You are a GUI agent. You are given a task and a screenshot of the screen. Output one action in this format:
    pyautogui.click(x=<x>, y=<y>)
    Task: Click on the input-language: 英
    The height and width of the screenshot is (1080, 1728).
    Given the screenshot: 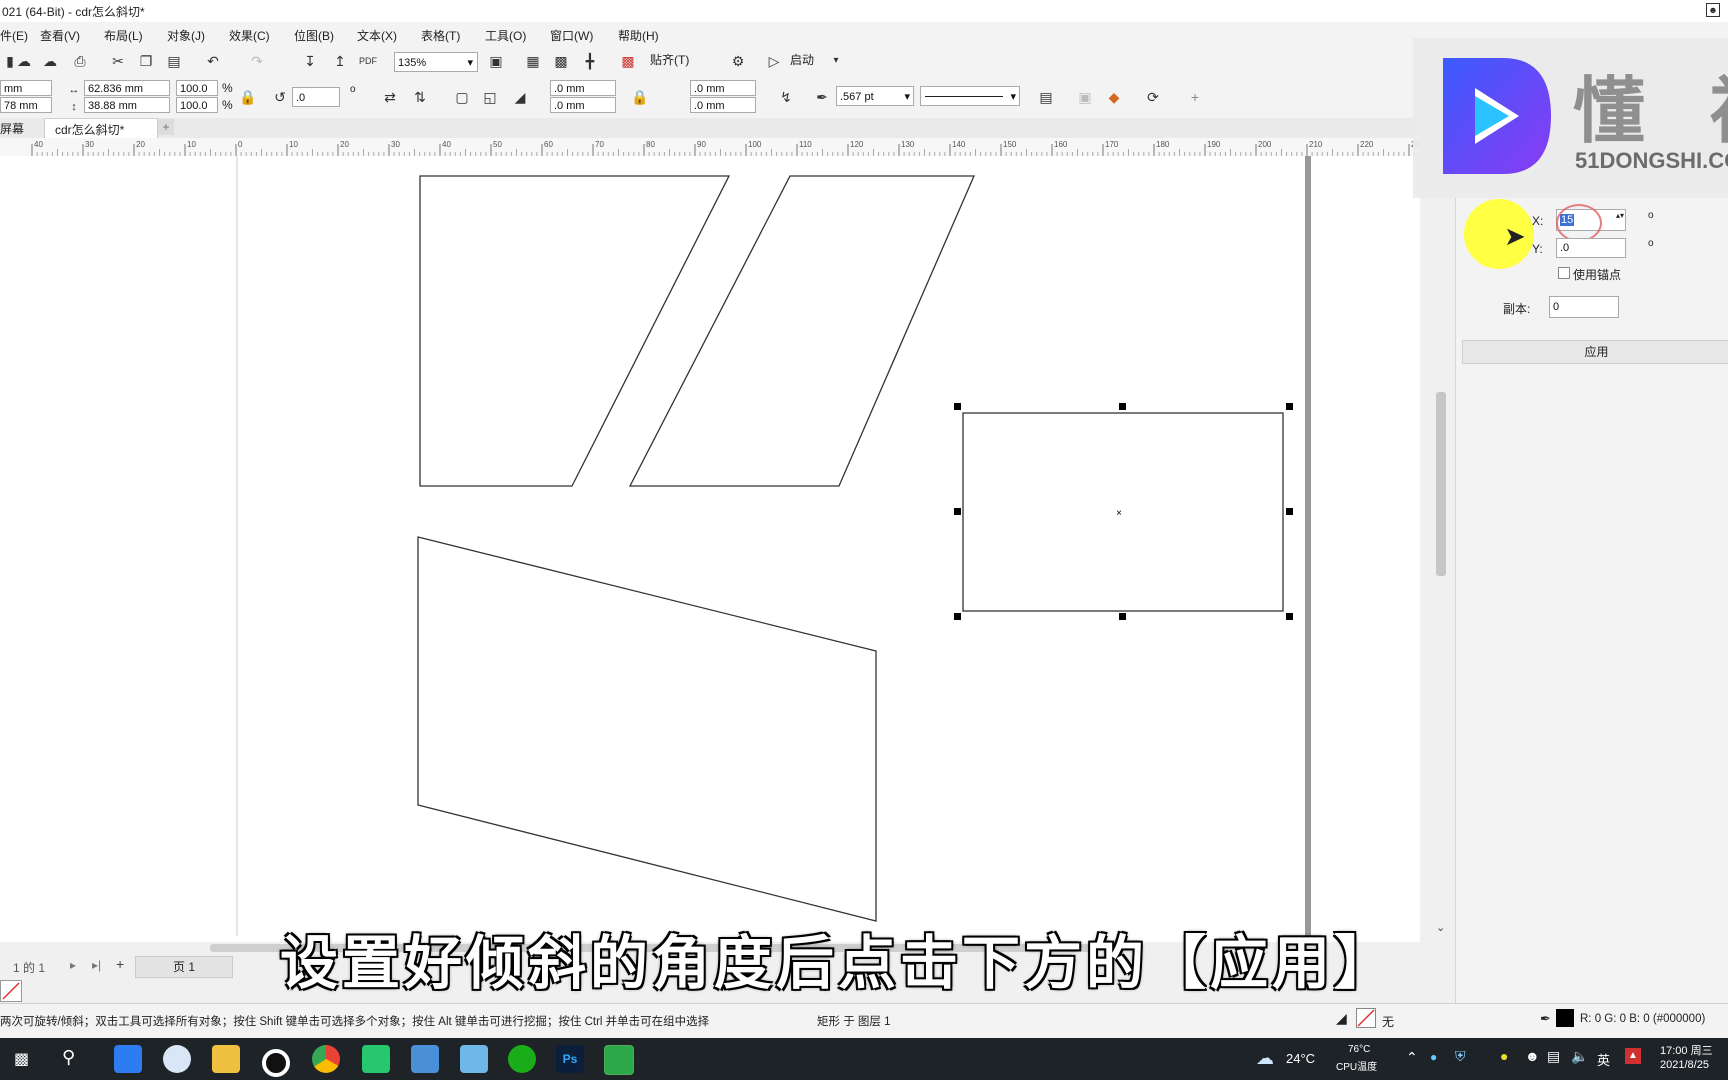 What is the action you would take?
    pyautogui.click(x=1603, y=1059)
    